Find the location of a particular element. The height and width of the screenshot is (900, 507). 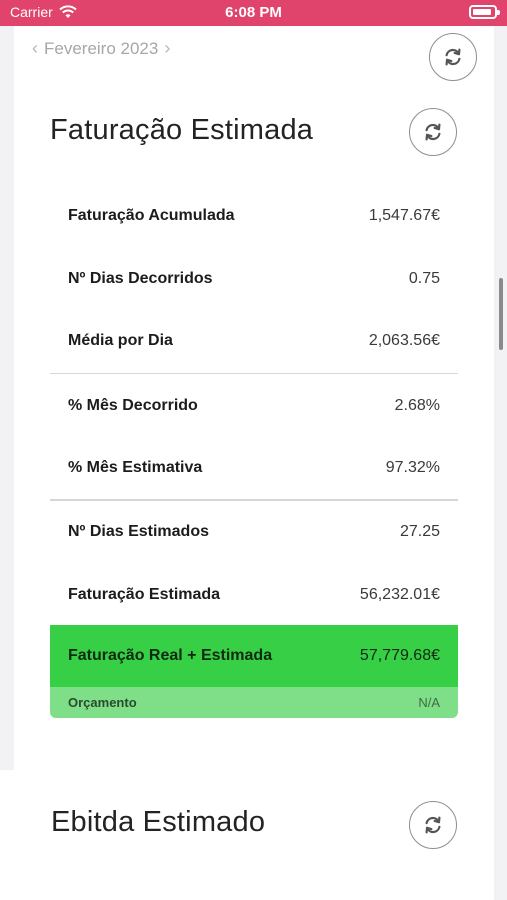

refresh-ebitda-button is located at coordinates (433, 825).